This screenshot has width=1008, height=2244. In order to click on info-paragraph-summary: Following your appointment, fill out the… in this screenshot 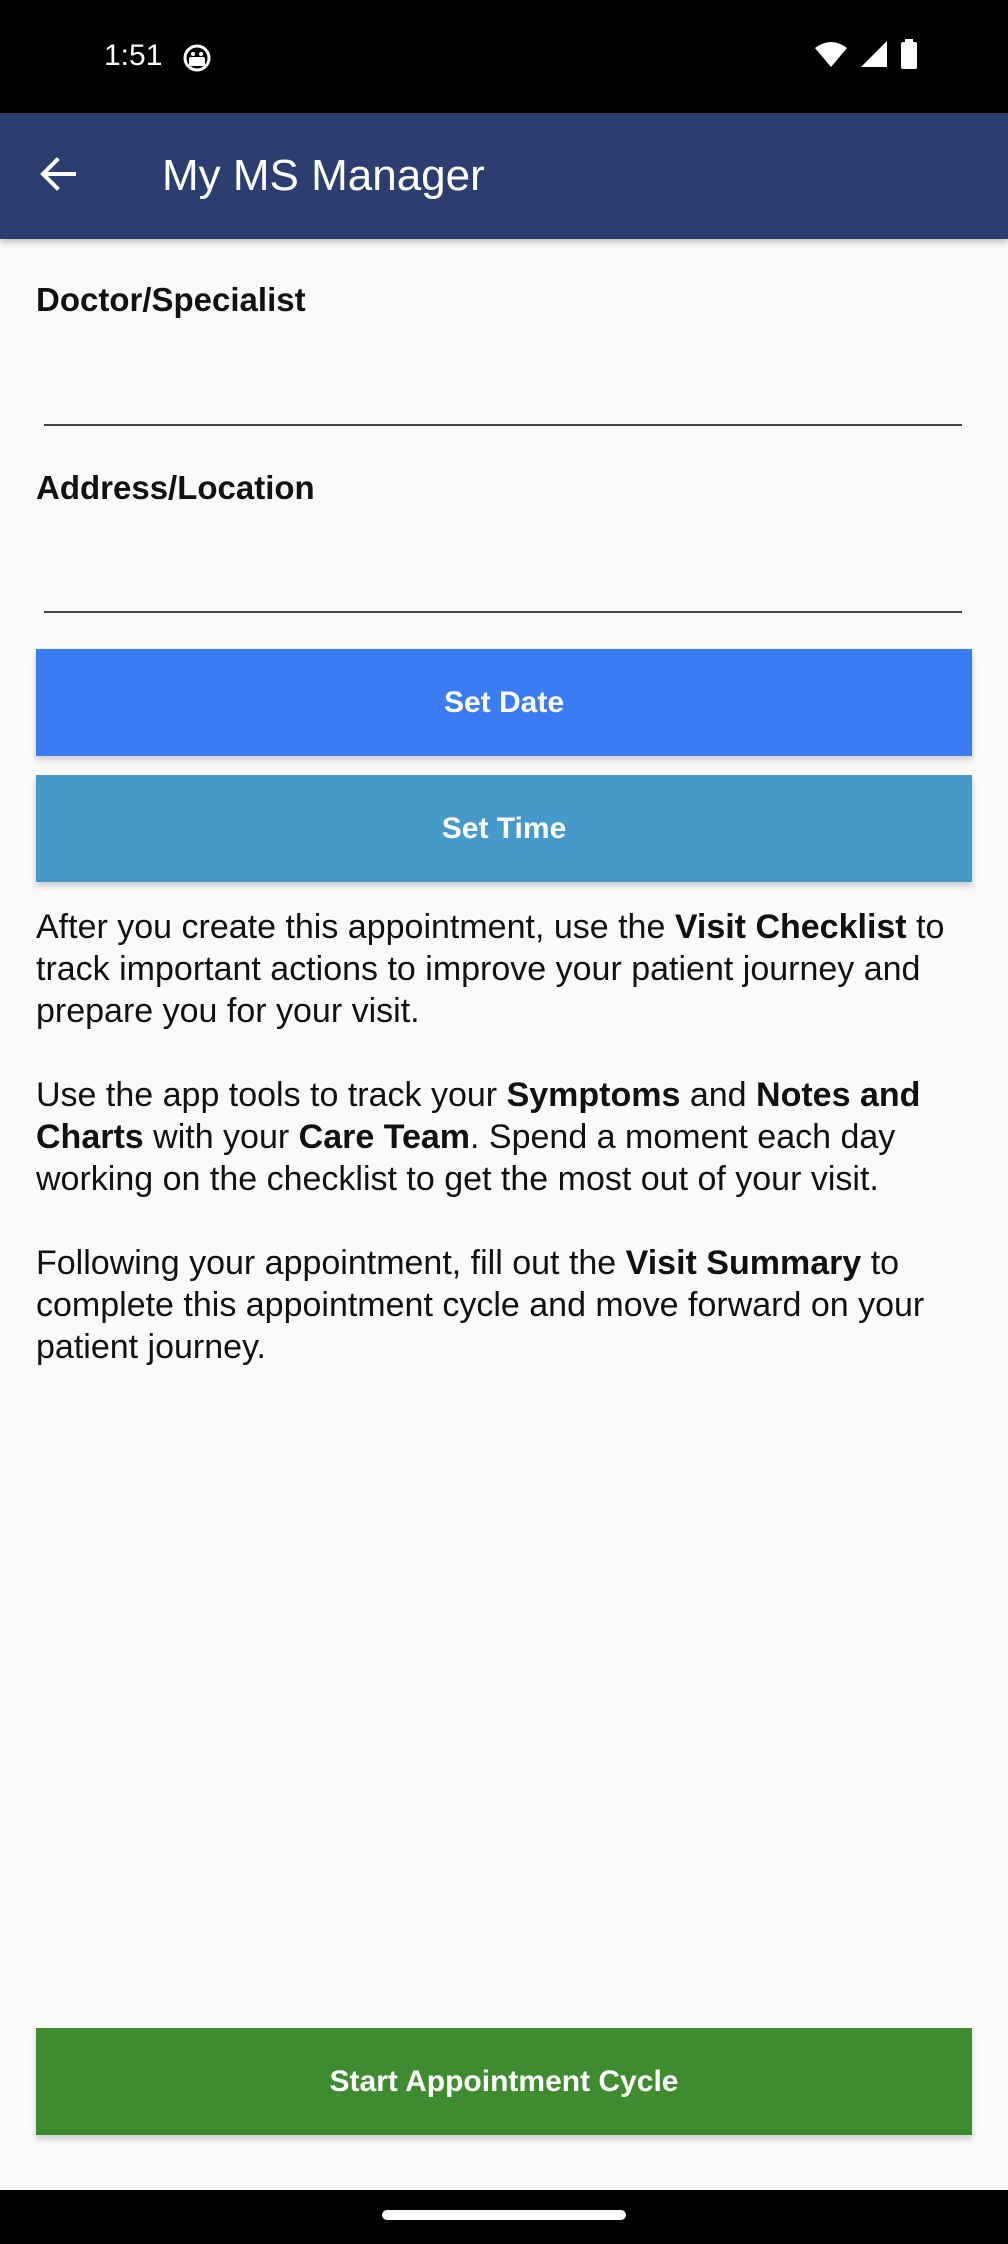, I will do `click(511, 1305)`.